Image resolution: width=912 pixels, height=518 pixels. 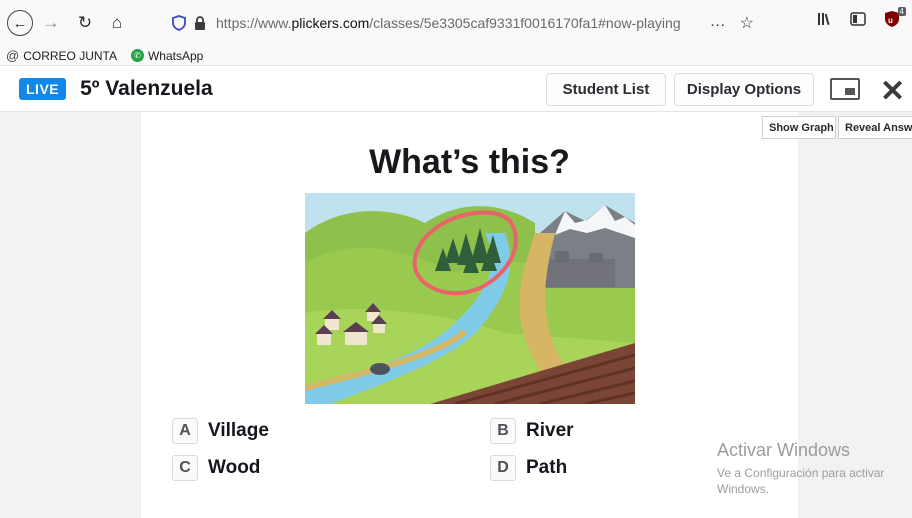 What do you see at coordinates (824, 19) in the screenshot?
I see `library-icon` at bounding box center [824, 19].